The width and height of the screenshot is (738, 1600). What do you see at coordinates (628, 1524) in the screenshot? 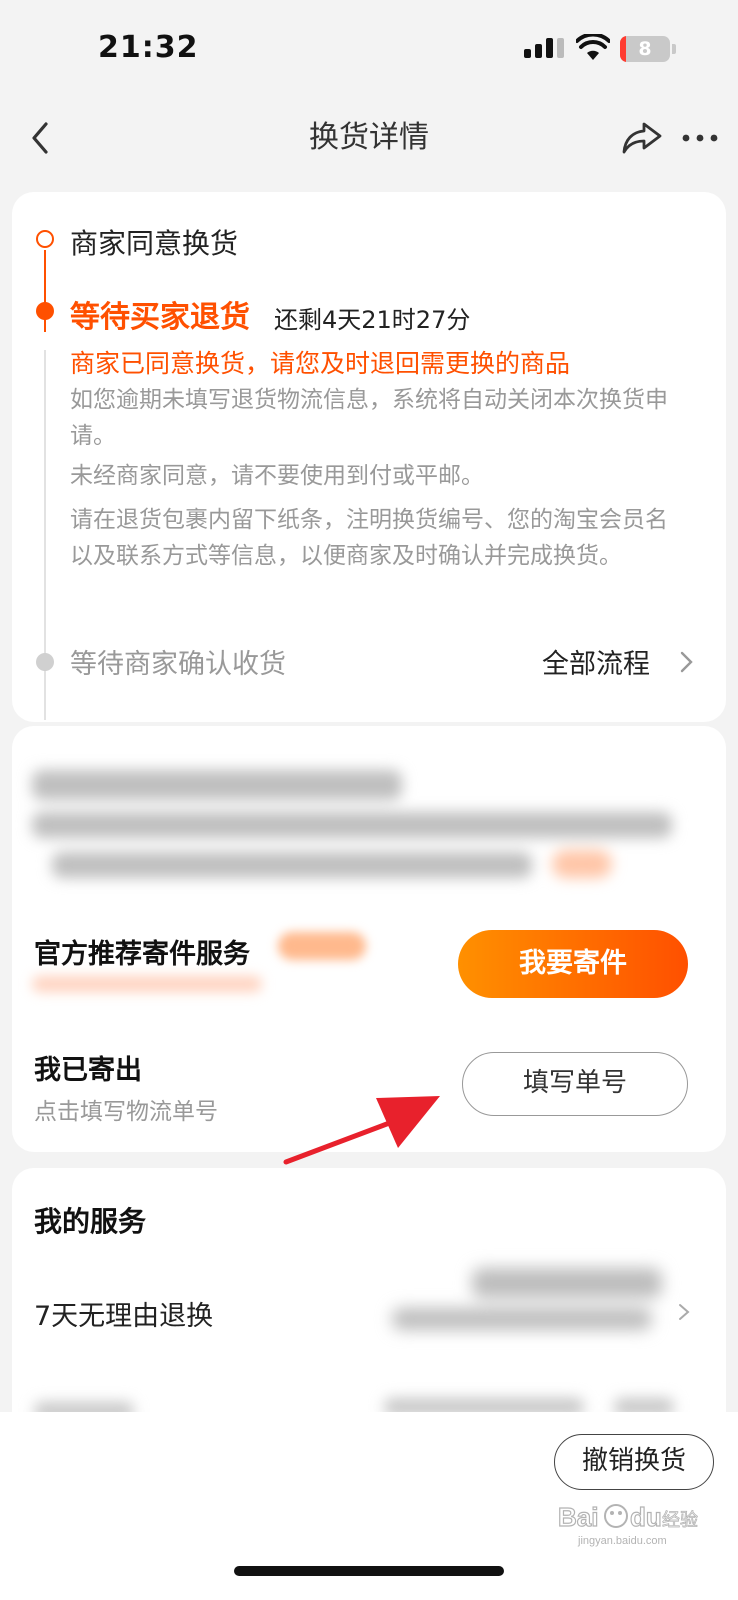
I see `baidu-jingyan-watermark: Bai du 经验 jingyan.baidu.com` at bounding box center [628, 1524].